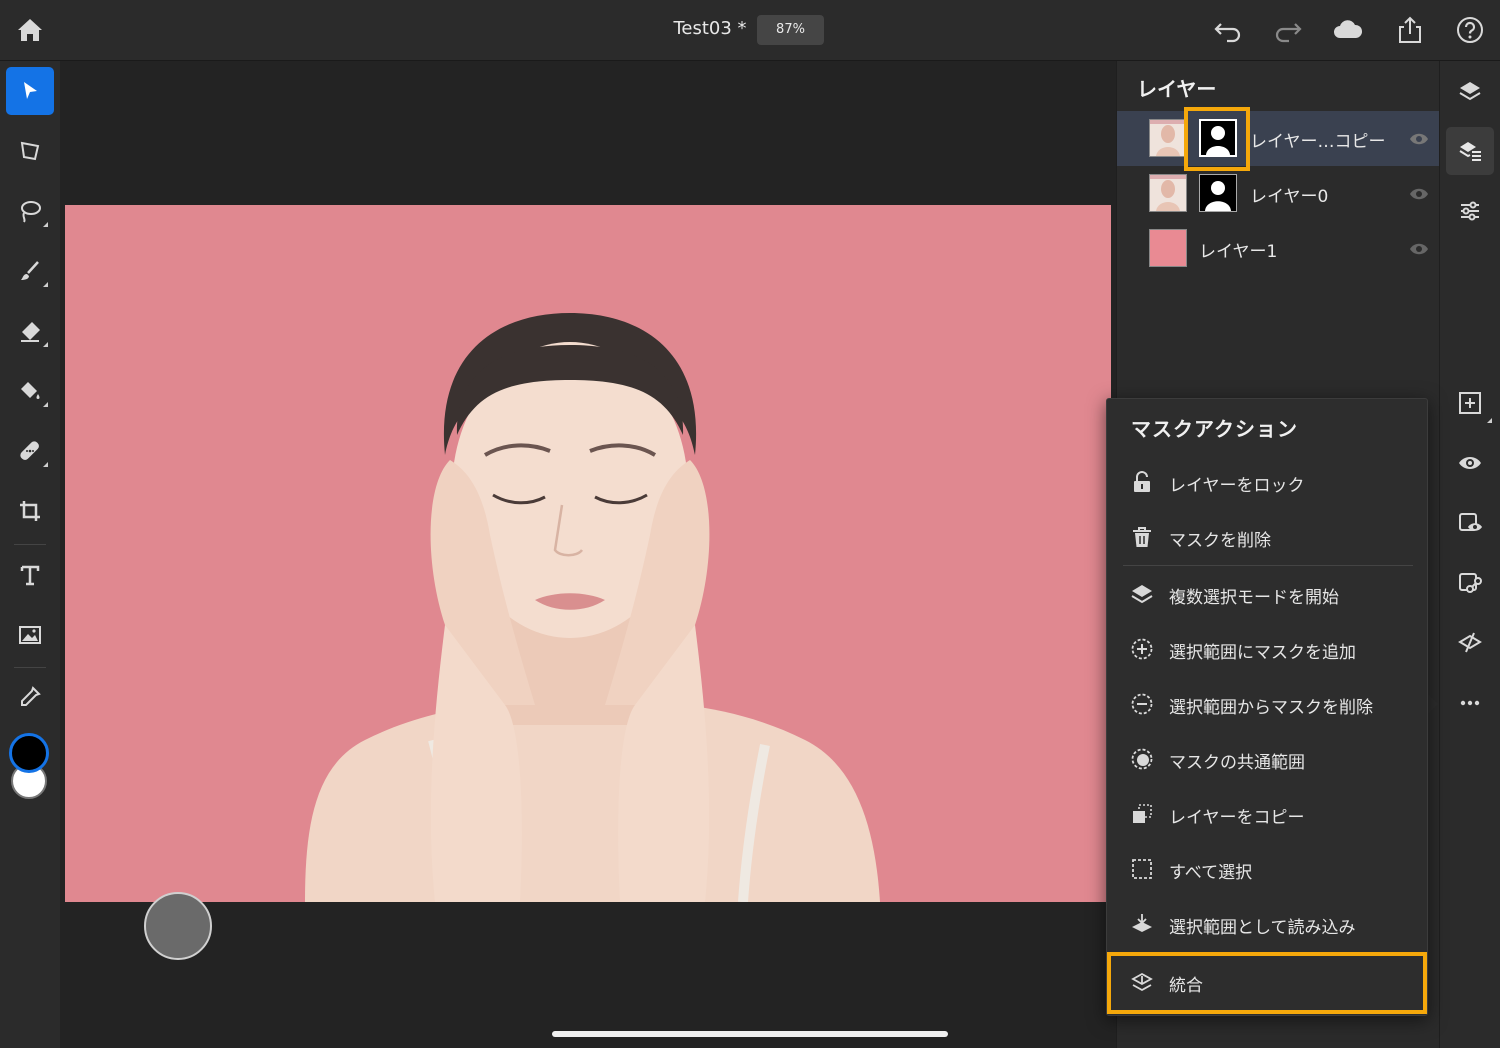 The image size is (1500, 1048). I want to click on layer-row: レイヤー…コピー, so click(1278, 139).